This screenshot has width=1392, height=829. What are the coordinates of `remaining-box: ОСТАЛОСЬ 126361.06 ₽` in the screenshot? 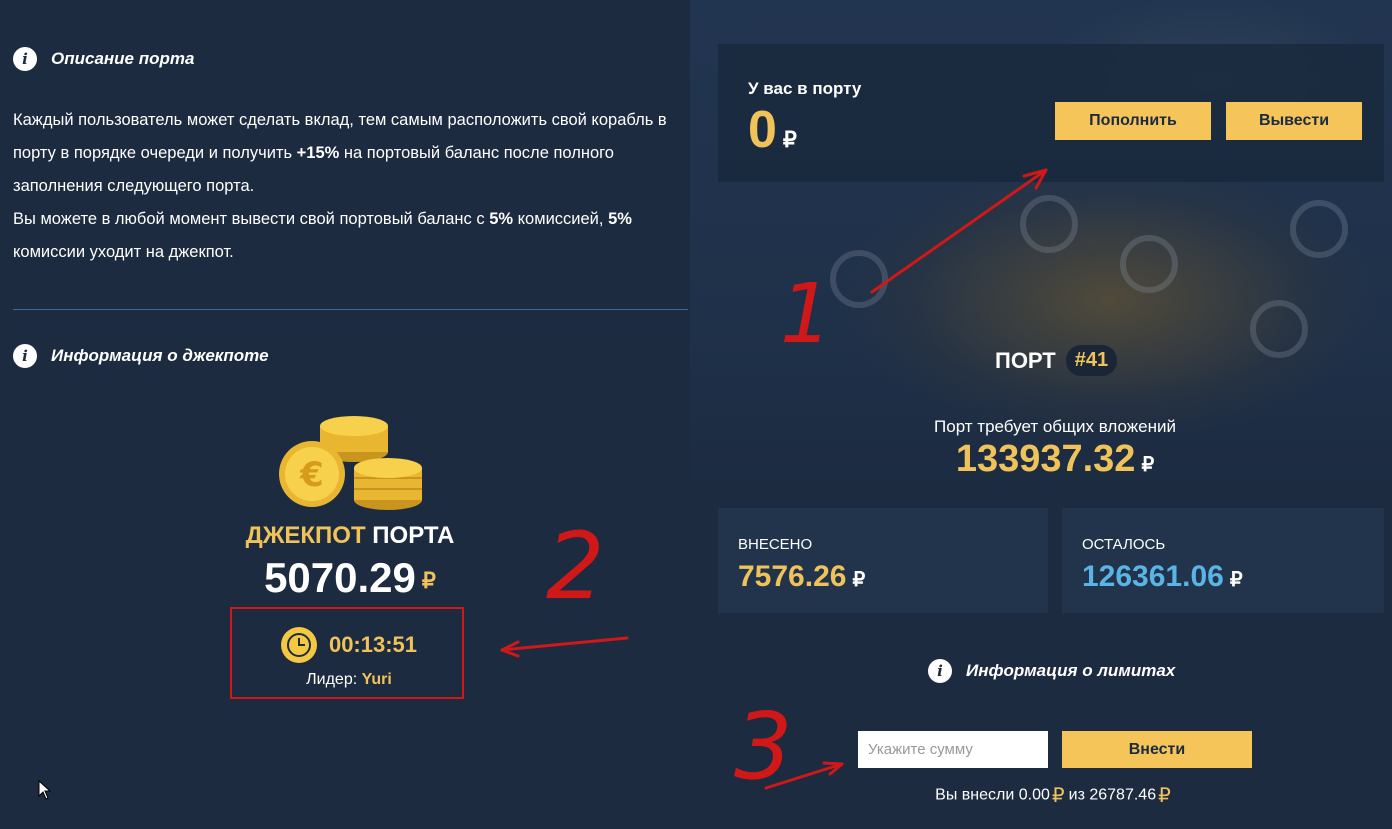 It's located at (1223, 560).